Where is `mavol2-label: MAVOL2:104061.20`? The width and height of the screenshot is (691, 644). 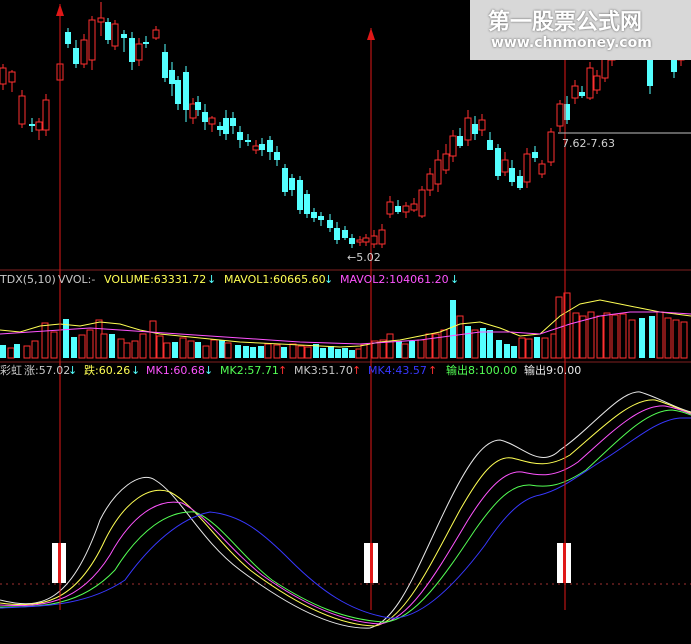 mavol2-label: MAVOL2:104061.20 is located at coordinates (394, 279).